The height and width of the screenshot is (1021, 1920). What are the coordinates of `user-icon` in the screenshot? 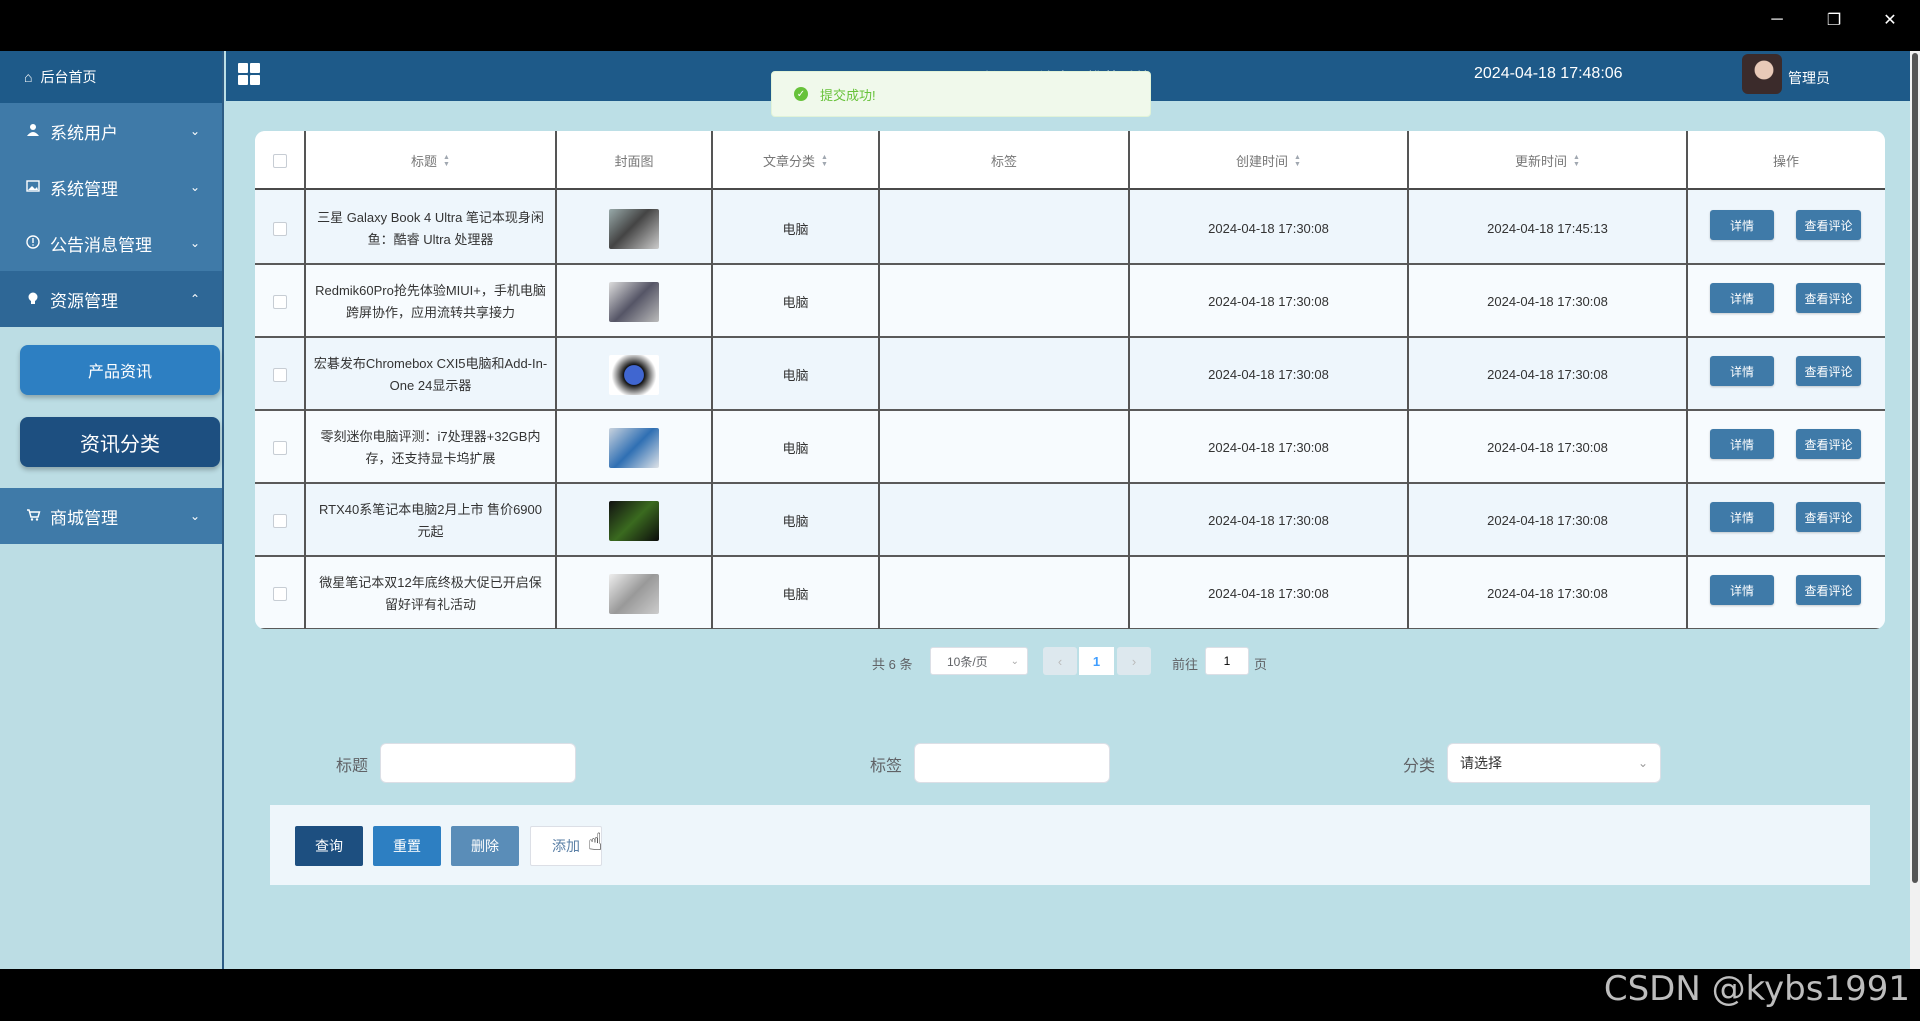 It's located at (33, 131).